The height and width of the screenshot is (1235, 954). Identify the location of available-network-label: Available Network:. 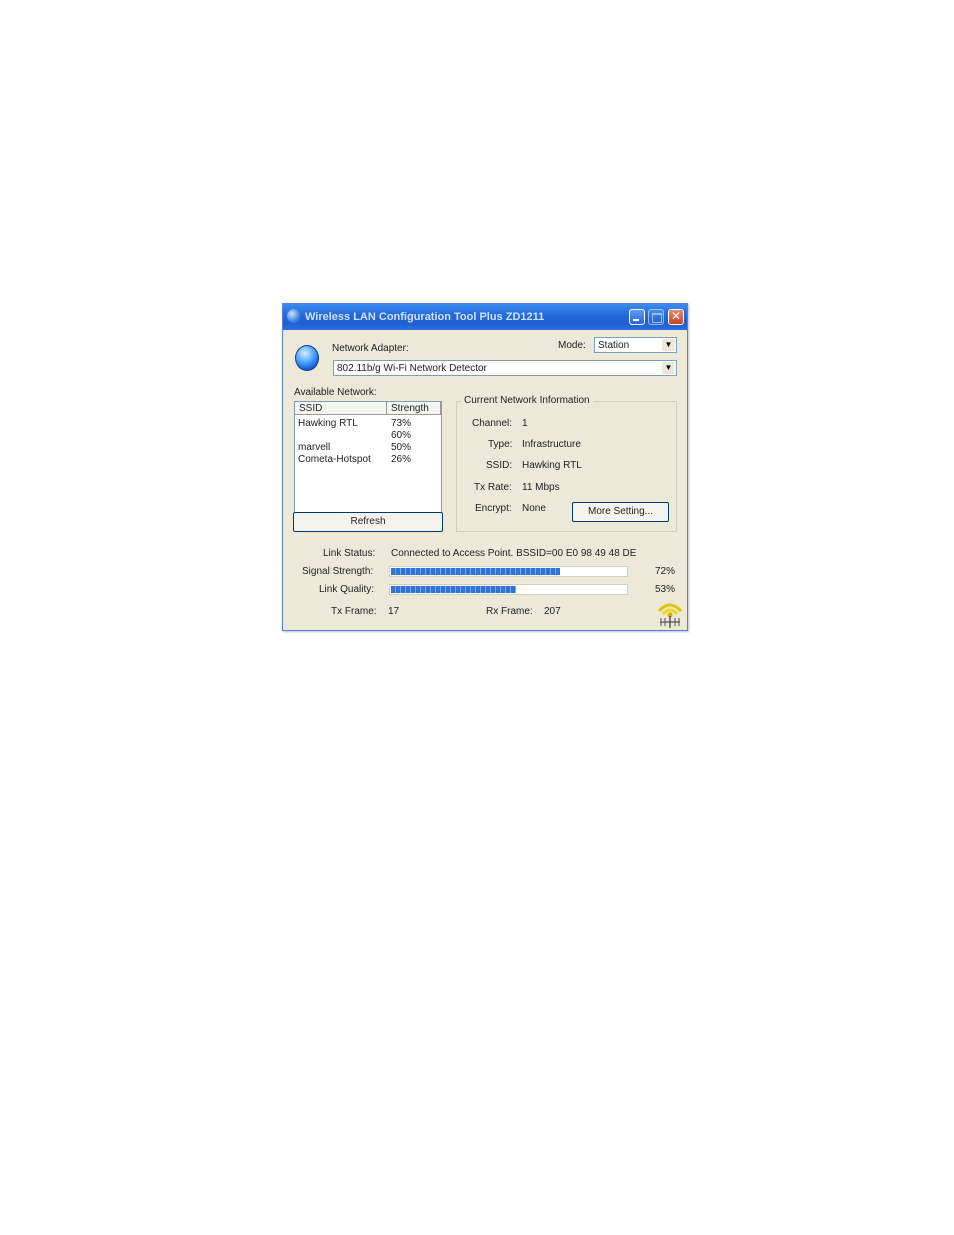
(335, 392).